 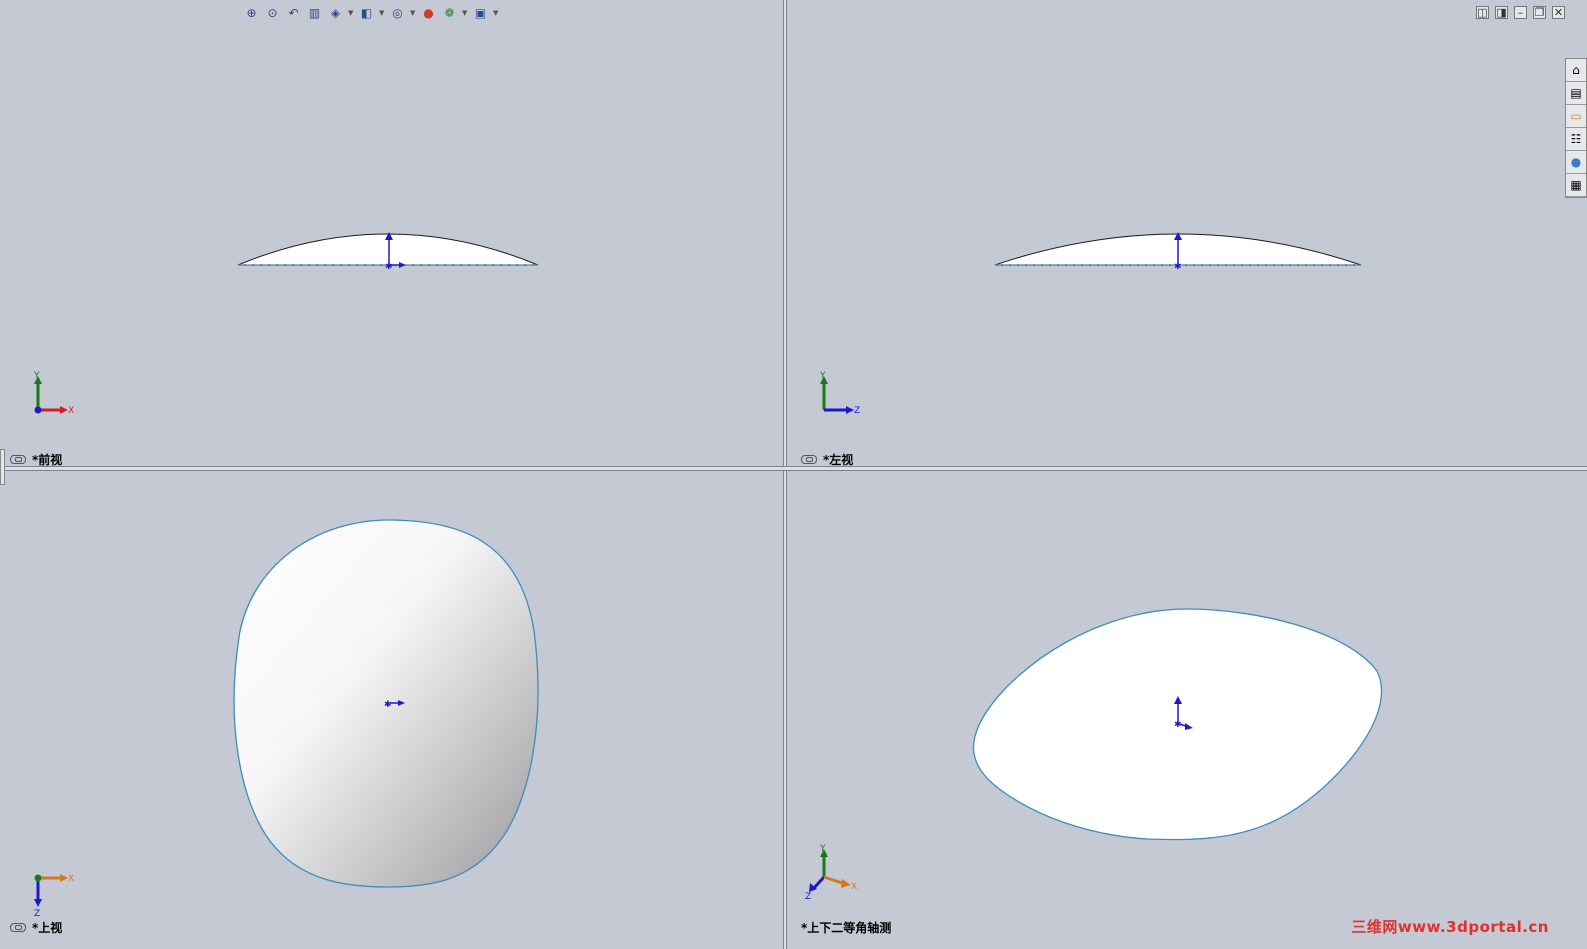 I want to click on heads-up-view-toolbar: ⊕ ⊙ ↶ ▥ ◈ ▼ ◧ ▼ ◎ ▼ ● ❁ ▼ ▣ ▼, so click(x=371, y=13).